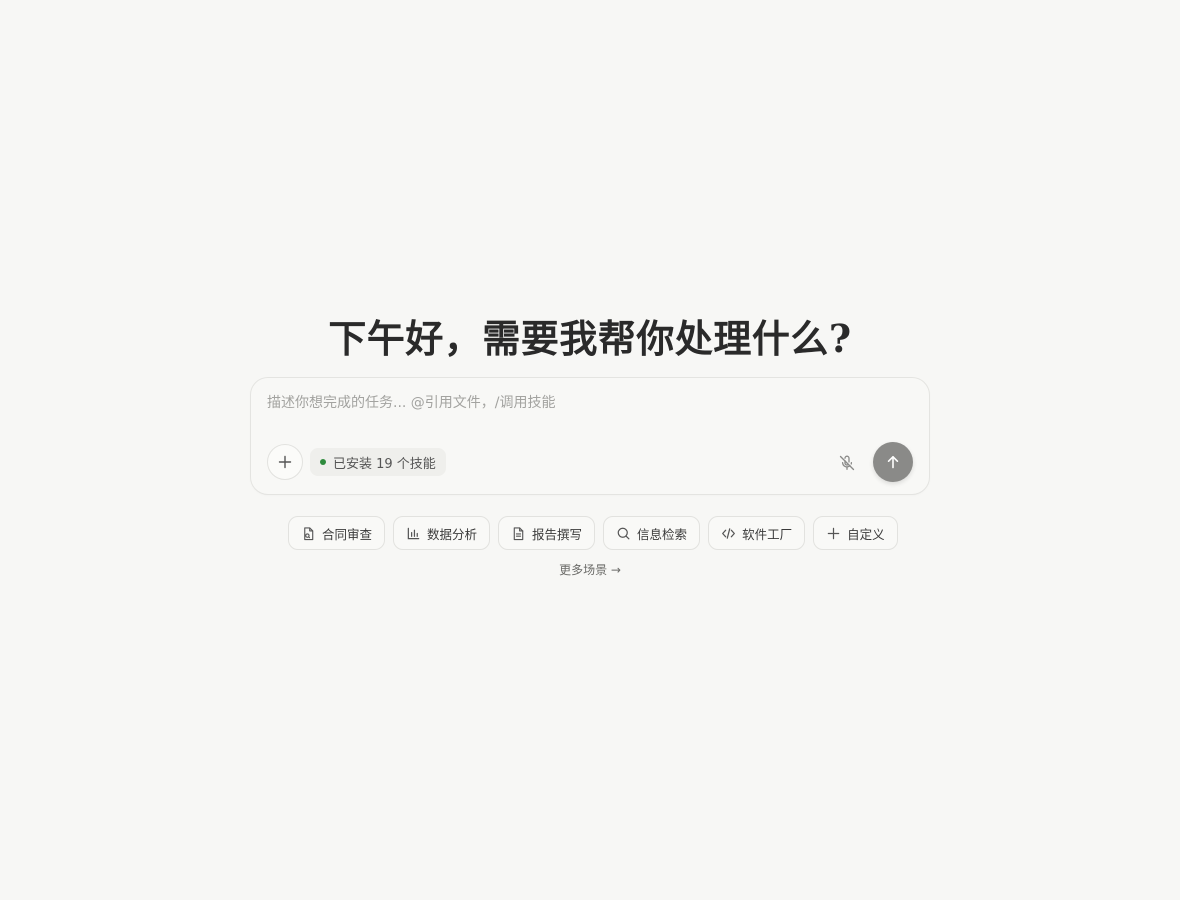  Describe the element at coordinates (413, 533) in the screenshot. I see `bar-chart-icon` at that location.